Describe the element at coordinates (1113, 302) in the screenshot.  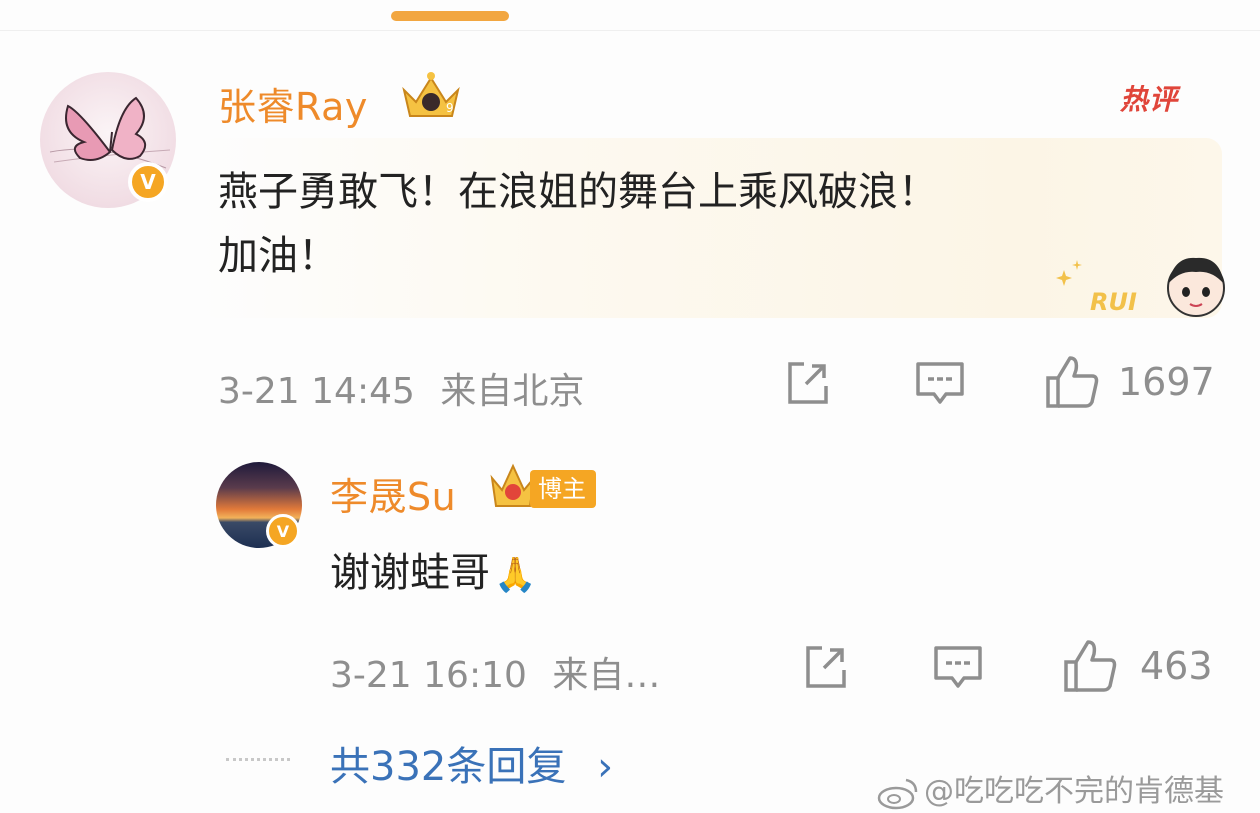
I see `sticker-text: RUI` at that location.